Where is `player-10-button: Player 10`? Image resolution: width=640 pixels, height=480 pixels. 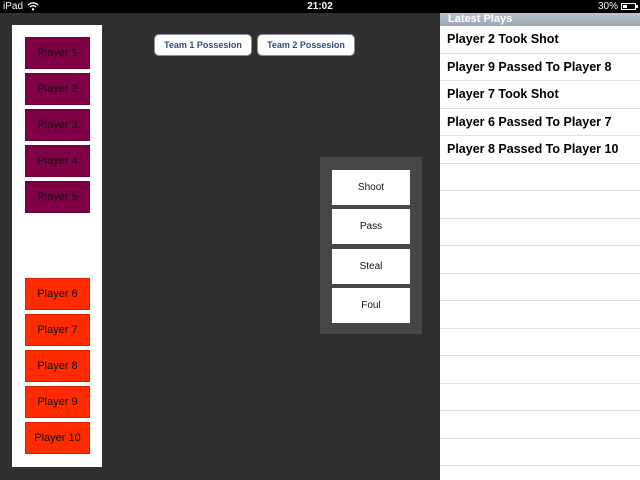 player-10-button: Player 10 is located at coordinates (57, 438).